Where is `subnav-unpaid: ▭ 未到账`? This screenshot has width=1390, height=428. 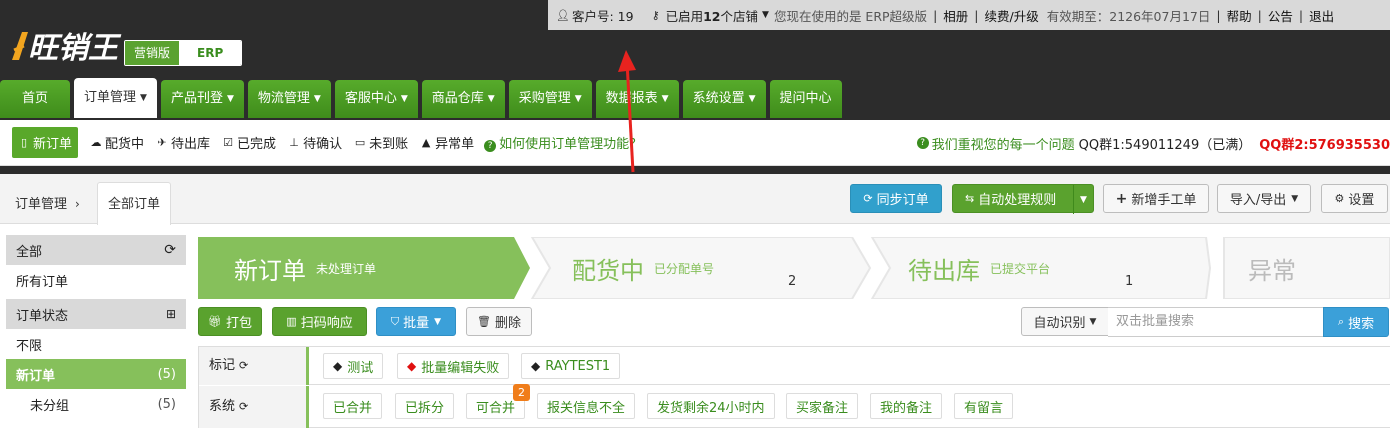 subnav-unpaid: ▭ 未到账 is located at coordinates (381, 142).